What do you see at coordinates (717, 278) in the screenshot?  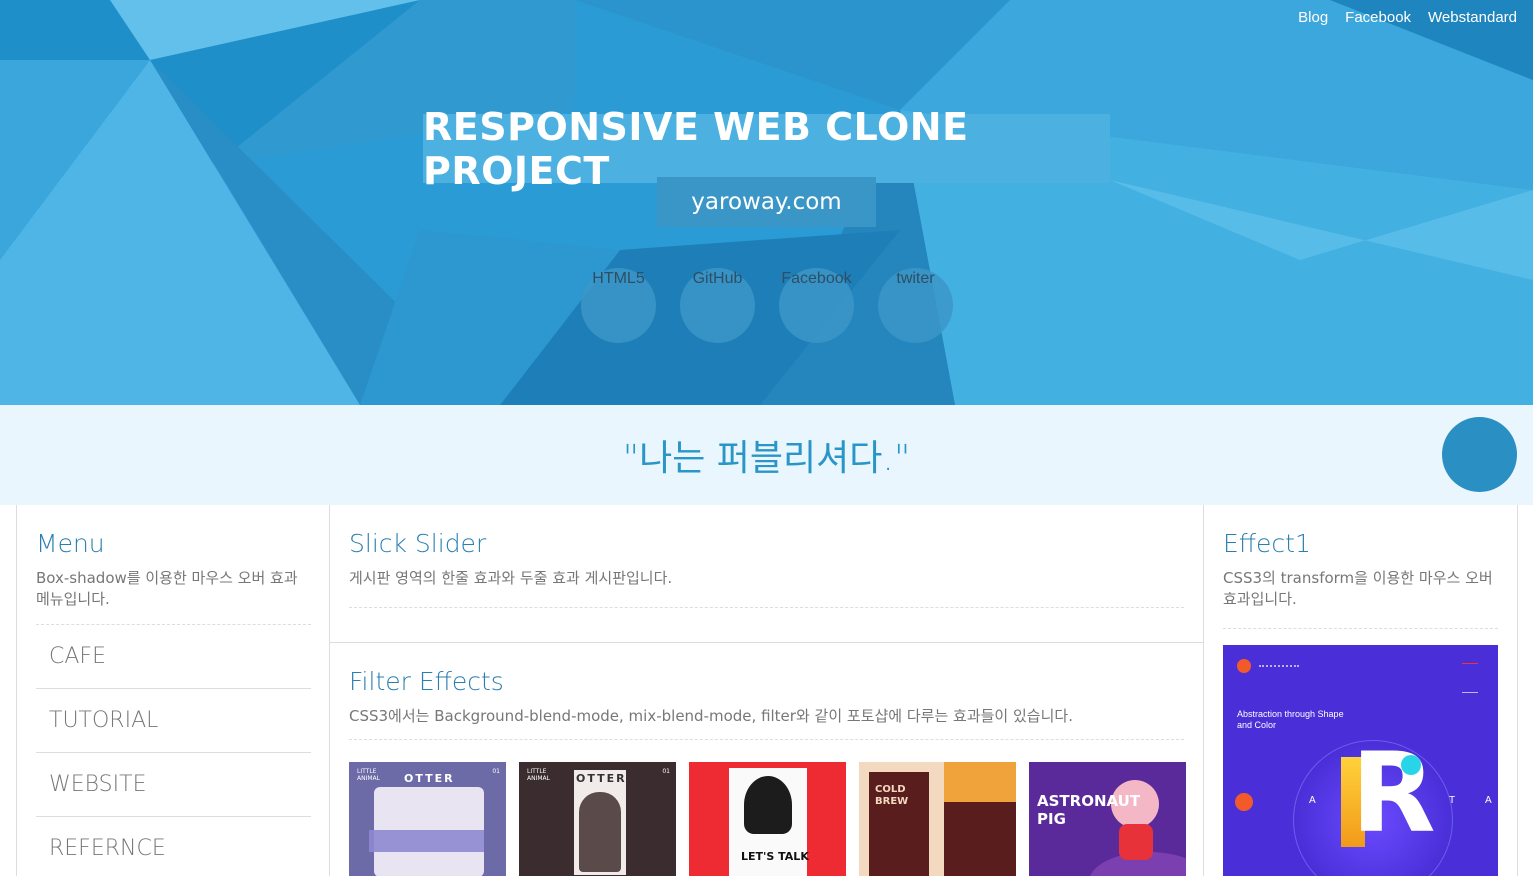 I see `circle-label: GitHub` at bounding box center [717, 278].